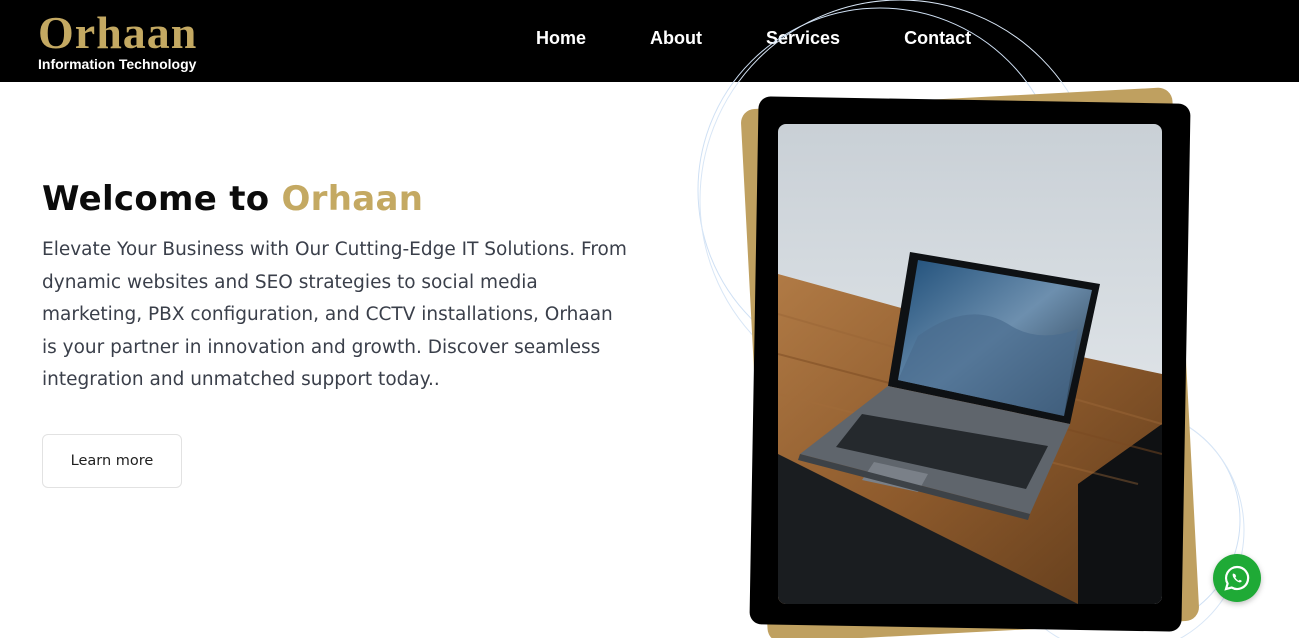 The width and height of the screenshot is (1299, 638). What do you see at coordinates (676, 38) in the screenshot?
I see `nav-about-link: About` at bounding box center [676, 38].